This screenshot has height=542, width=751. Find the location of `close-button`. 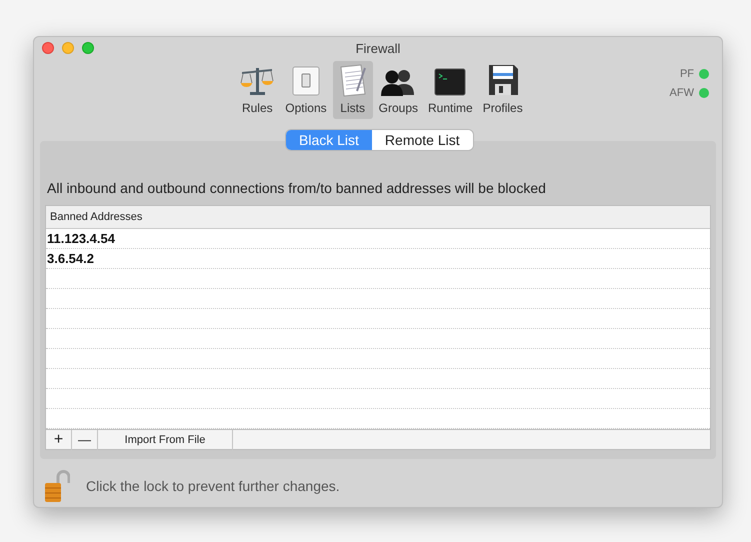

close-button is located at coordinates (48, 48).